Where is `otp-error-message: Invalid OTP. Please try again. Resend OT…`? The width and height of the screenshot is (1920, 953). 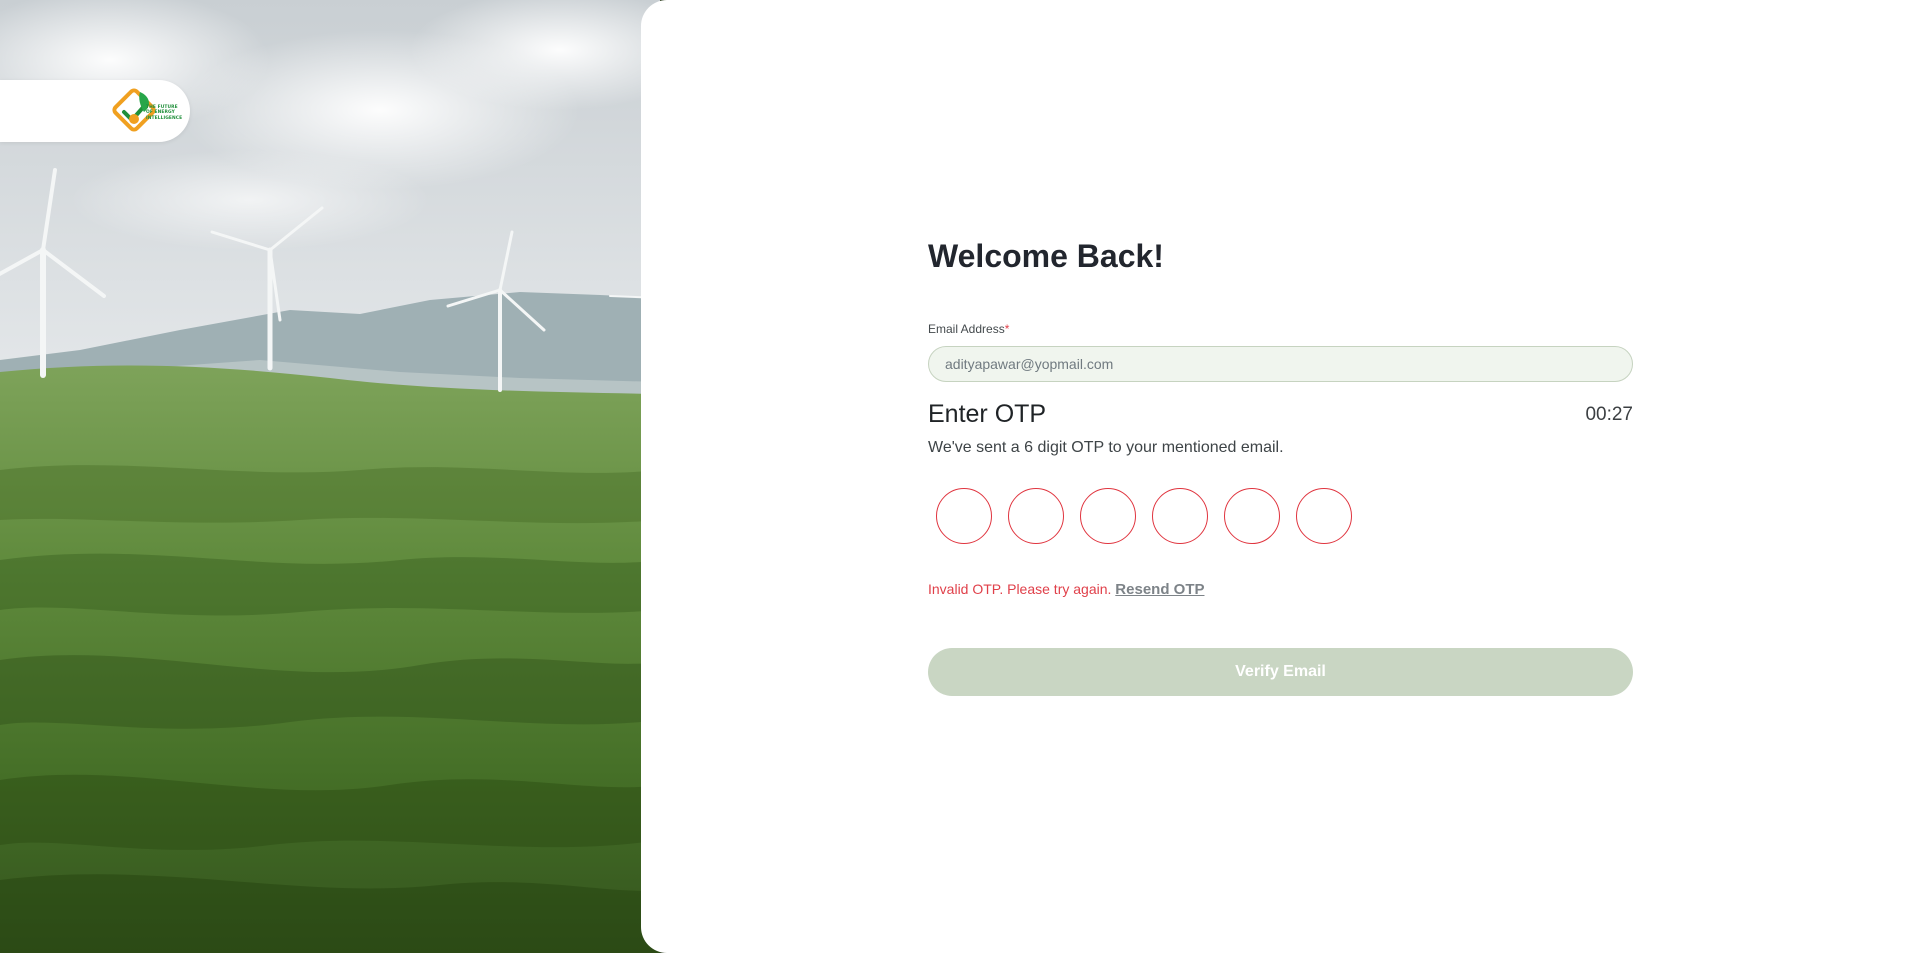 otp-error-message: Invalid OTP. Please try again. Resend OT… is located at coordinates (1066, 589).